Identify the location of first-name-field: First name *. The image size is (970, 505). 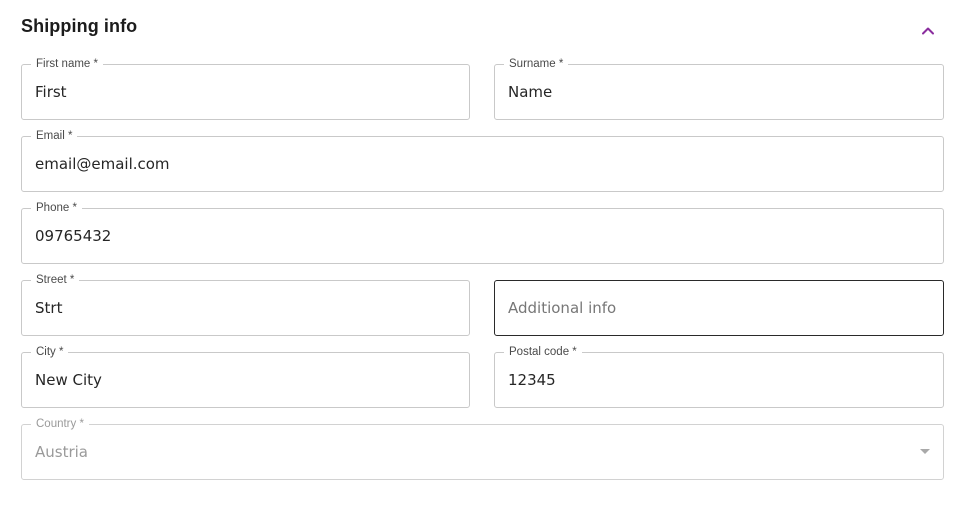
(245, 88).